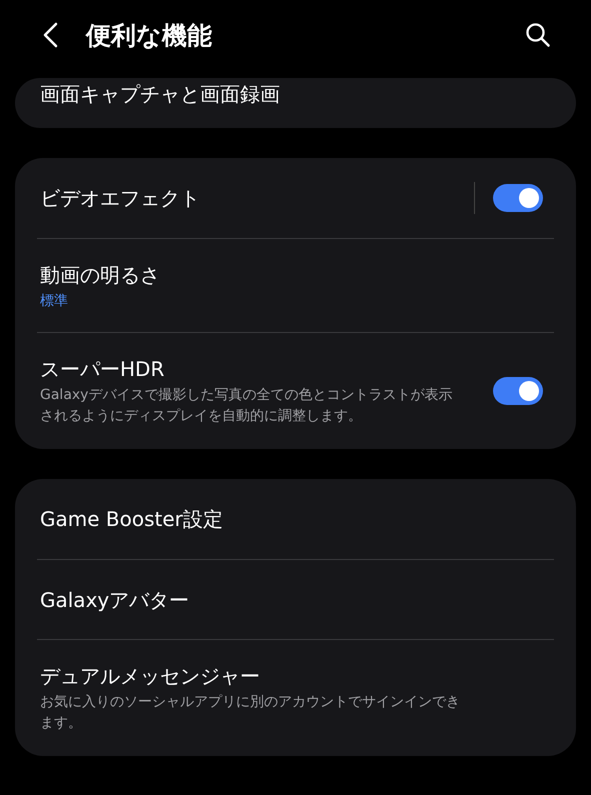  What do you see at coordinates (295, 94) in the screenshot?
I see `setting-title: 画面キャプチャと画面録画` at bounding box center [295, 94].